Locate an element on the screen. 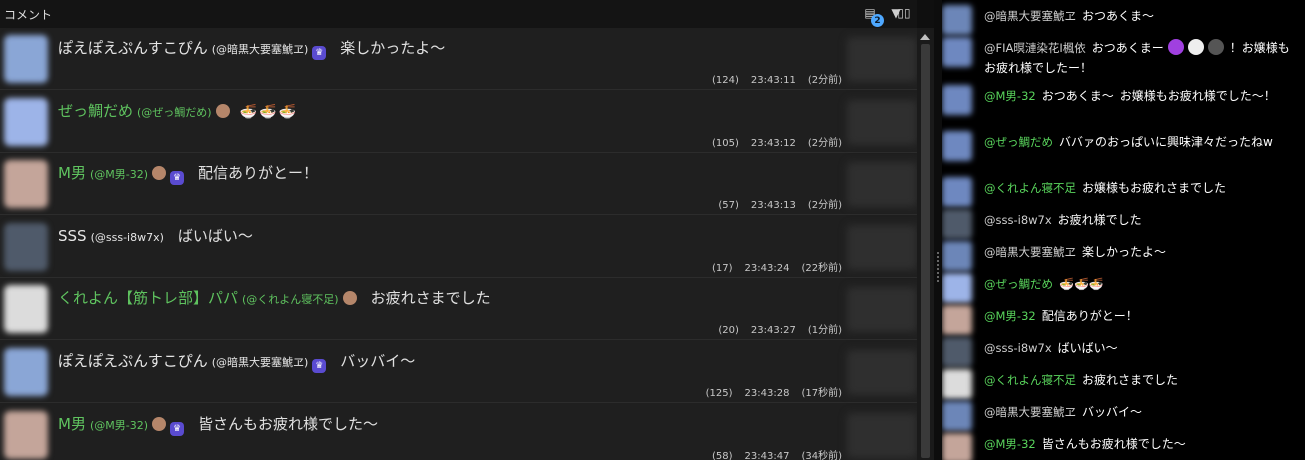 The height and width of the screenshot is (460, 1305). commenter-name: M男 (@M男-32) ♛ 配信ありがとー！ is located at coordinates (188, 174).